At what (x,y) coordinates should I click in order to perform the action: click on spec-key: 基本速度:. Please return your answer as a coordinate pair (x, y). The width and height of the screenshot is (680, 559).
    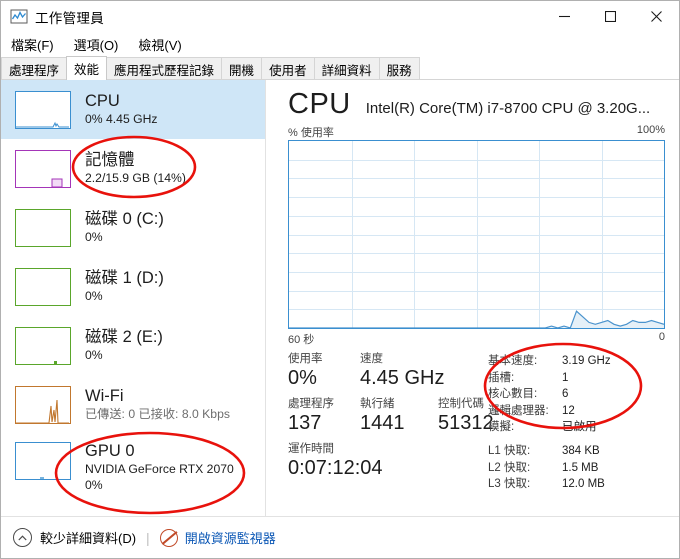
    Looking at the image, I should click on (513, 361).